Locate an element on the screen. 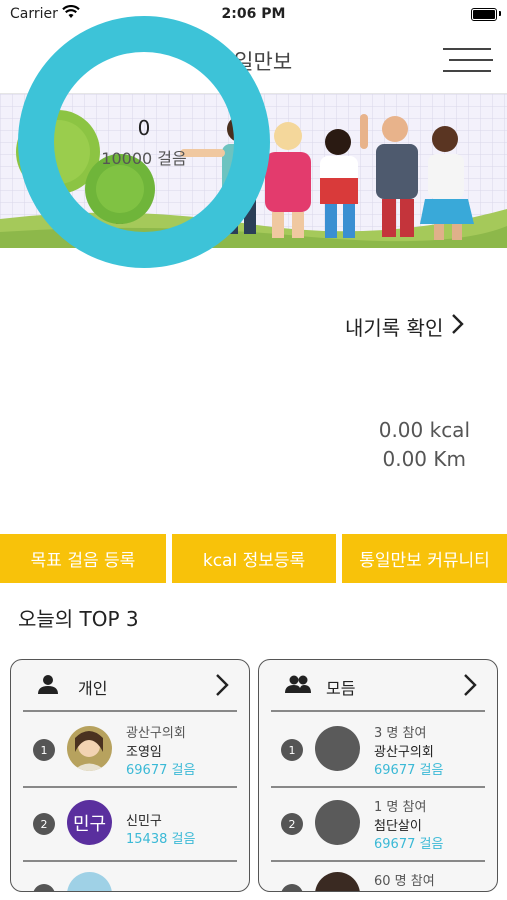 The image size is (507, 900). list-item: 2 민구 신민구 15438 걸음 is located at coordinates (130, 824).